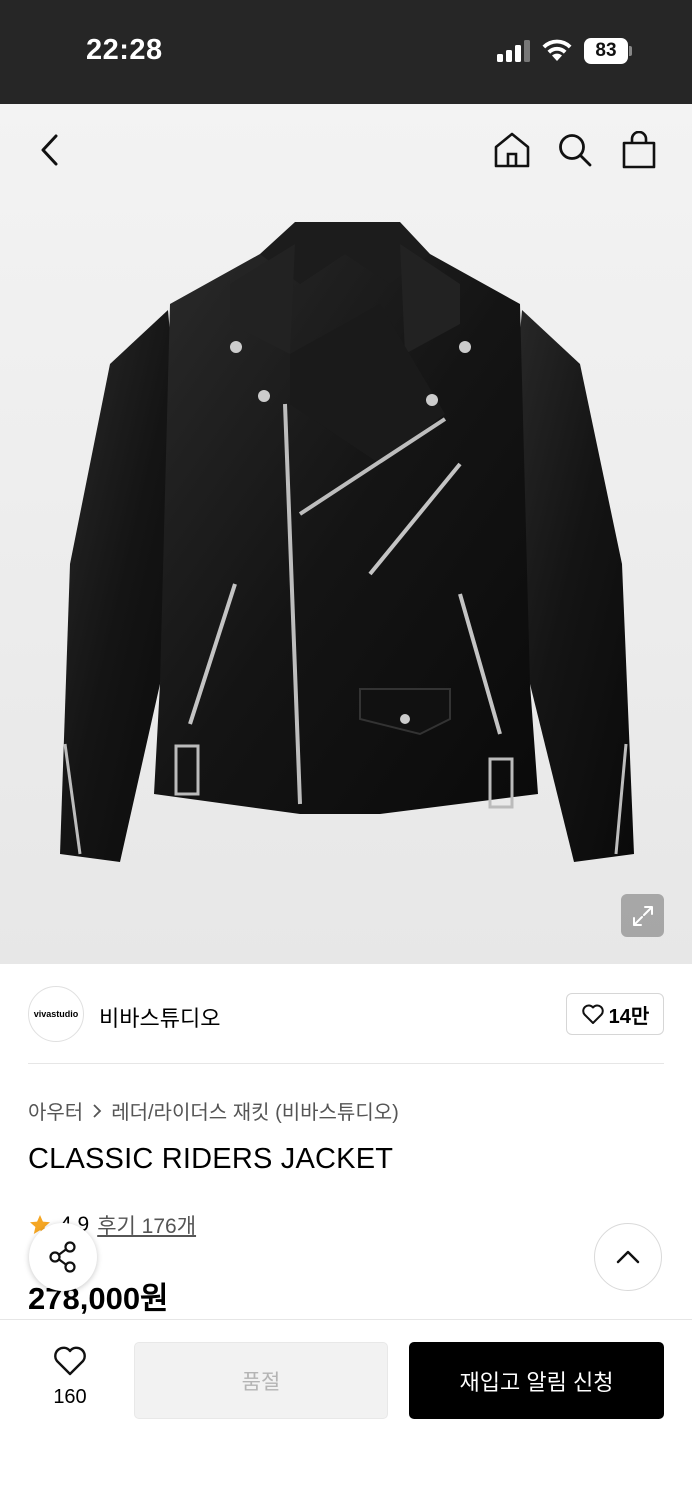 The image size is (692, 1500). What do you see at coordinates (255, 1110) in the screenshot?
I see `breadcrumb-subcategory: 레더/라이더스 재킷 (비바스튜디오)` at bounding box center [255, 1110].